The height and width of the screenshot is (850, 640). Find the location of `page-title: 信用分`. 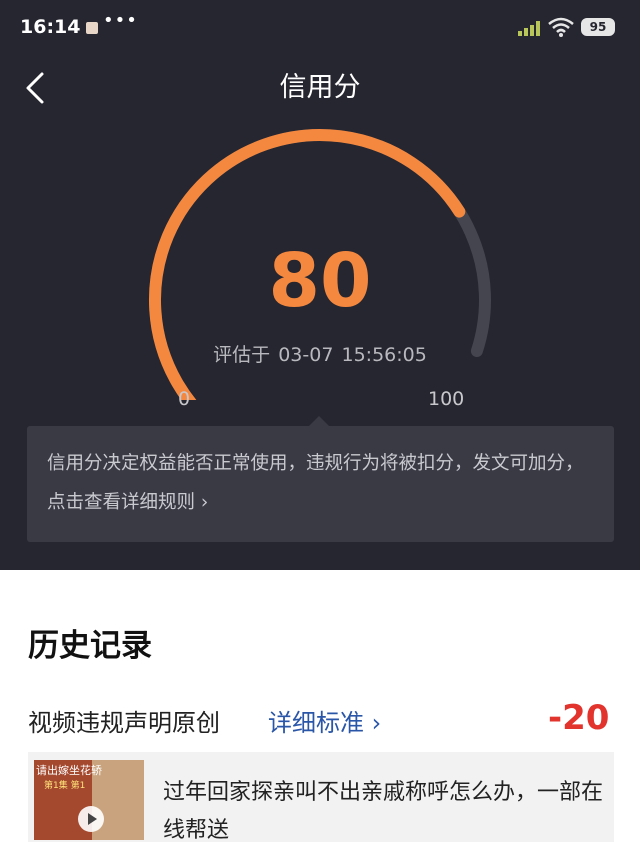

page-title: 信用分 is located at coordinates (320, 87).